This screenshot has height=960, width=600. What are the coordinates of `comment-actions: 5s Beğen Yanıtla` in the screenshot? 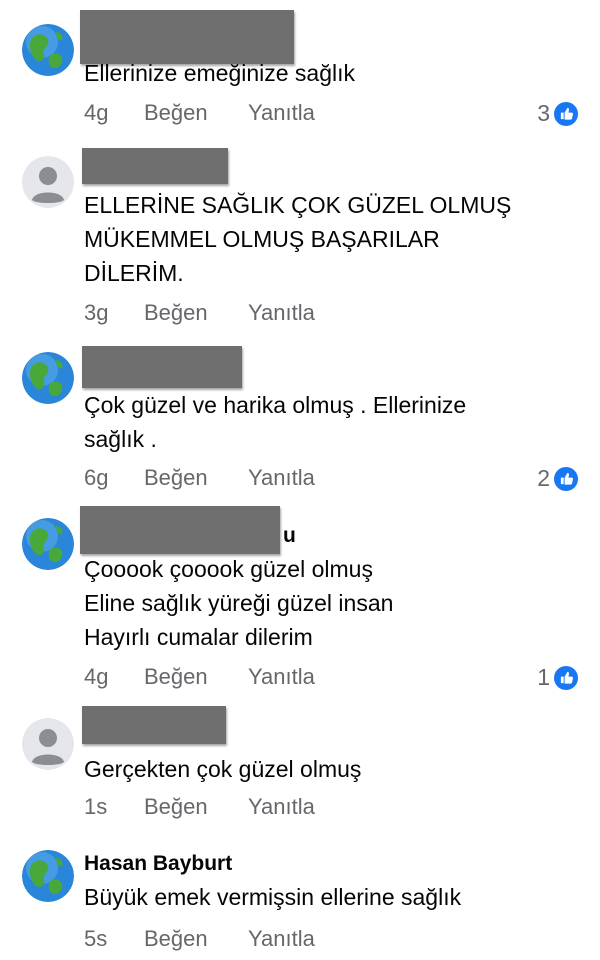 It's located at (199, 939).